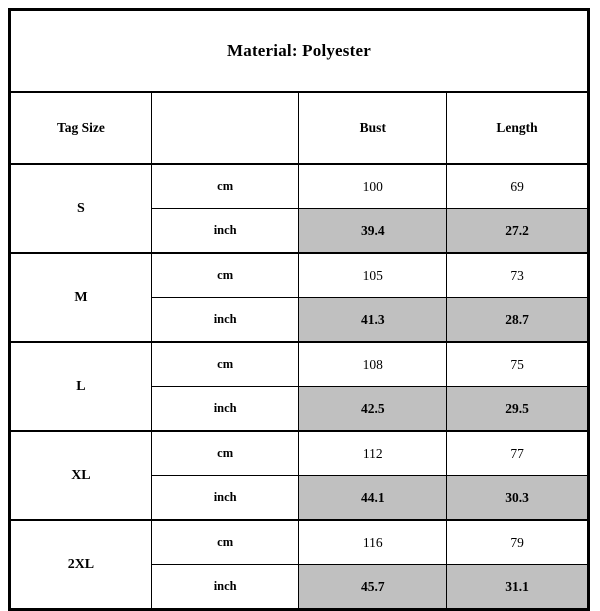 The width and height of the screenshot is (600, 611). I want to click on column-header-length: Length, so click(517, 128).